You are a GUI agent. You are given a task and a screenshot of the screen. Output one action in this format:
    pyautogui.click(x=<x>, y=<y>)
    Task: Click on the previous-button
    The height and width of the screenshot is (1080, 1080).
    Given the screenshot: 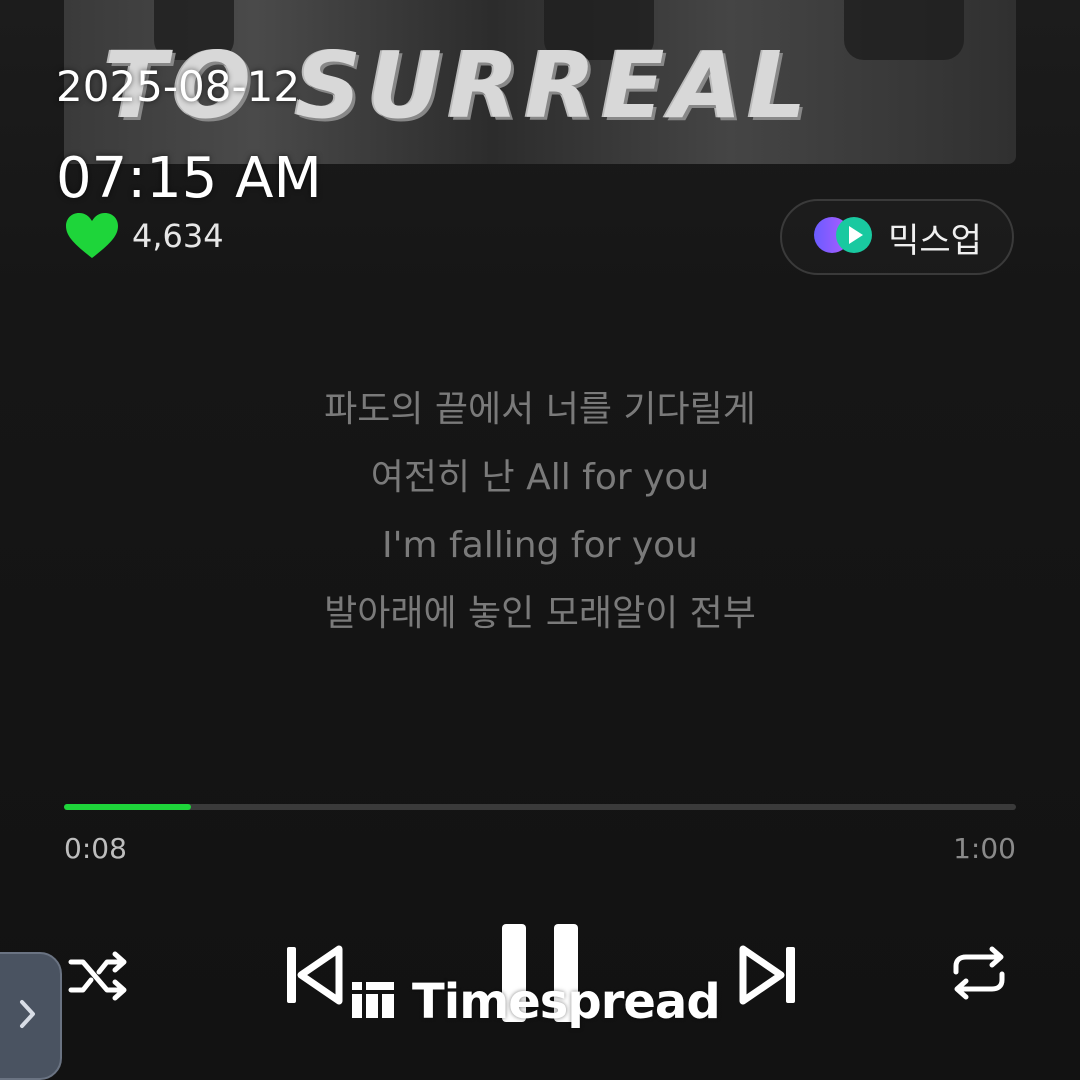 What is the action you would take?
    pyautogui.click(x=313, y=977)
    